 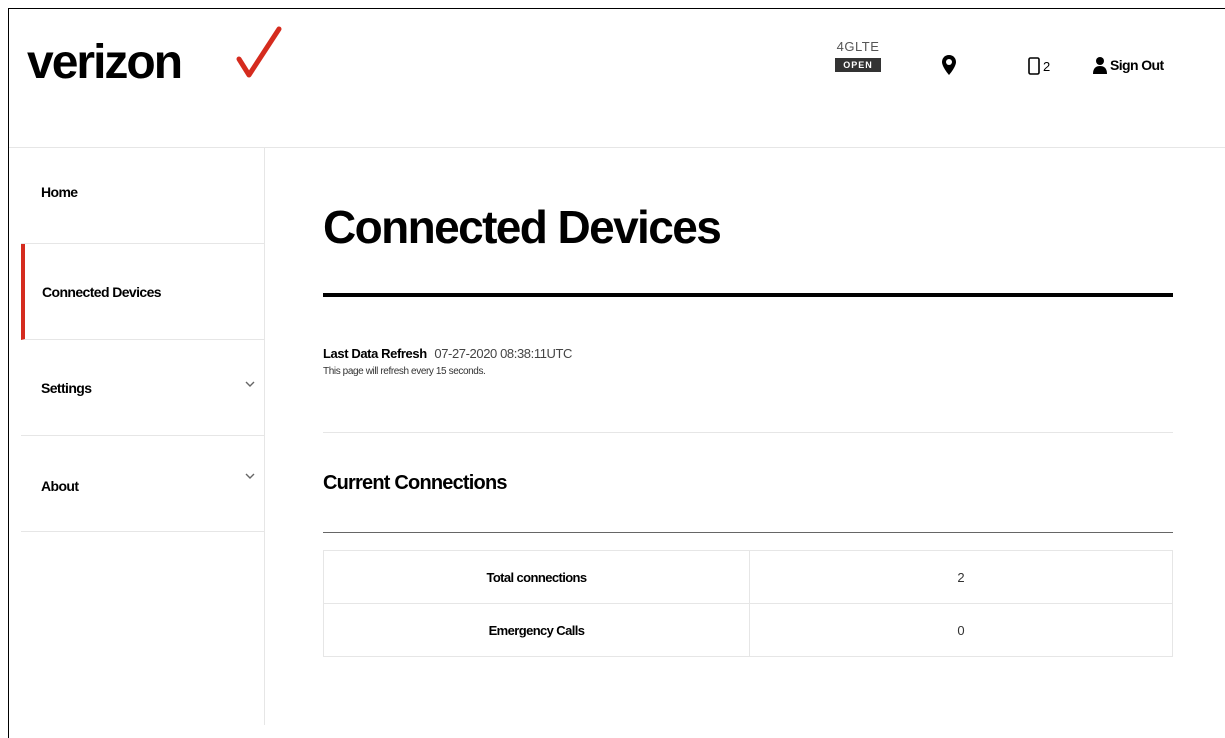 What do you see at coordinates (142, 196) in the screenshot?
I see `sidebar-item-home: Home` at bounding box center [142, 196].